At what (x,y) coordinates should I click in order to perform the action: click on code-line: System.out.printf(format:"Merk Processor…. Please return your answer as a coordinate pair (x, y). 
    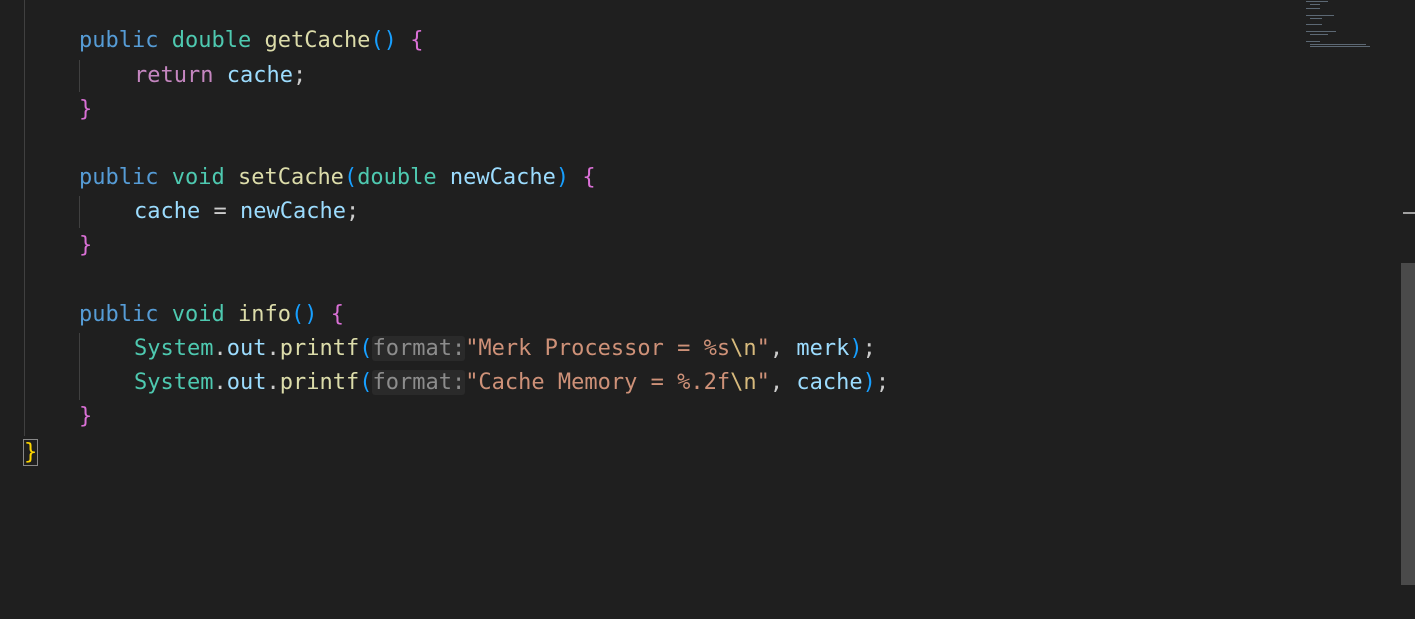
    Looking at the image, I should click on (450, 349).